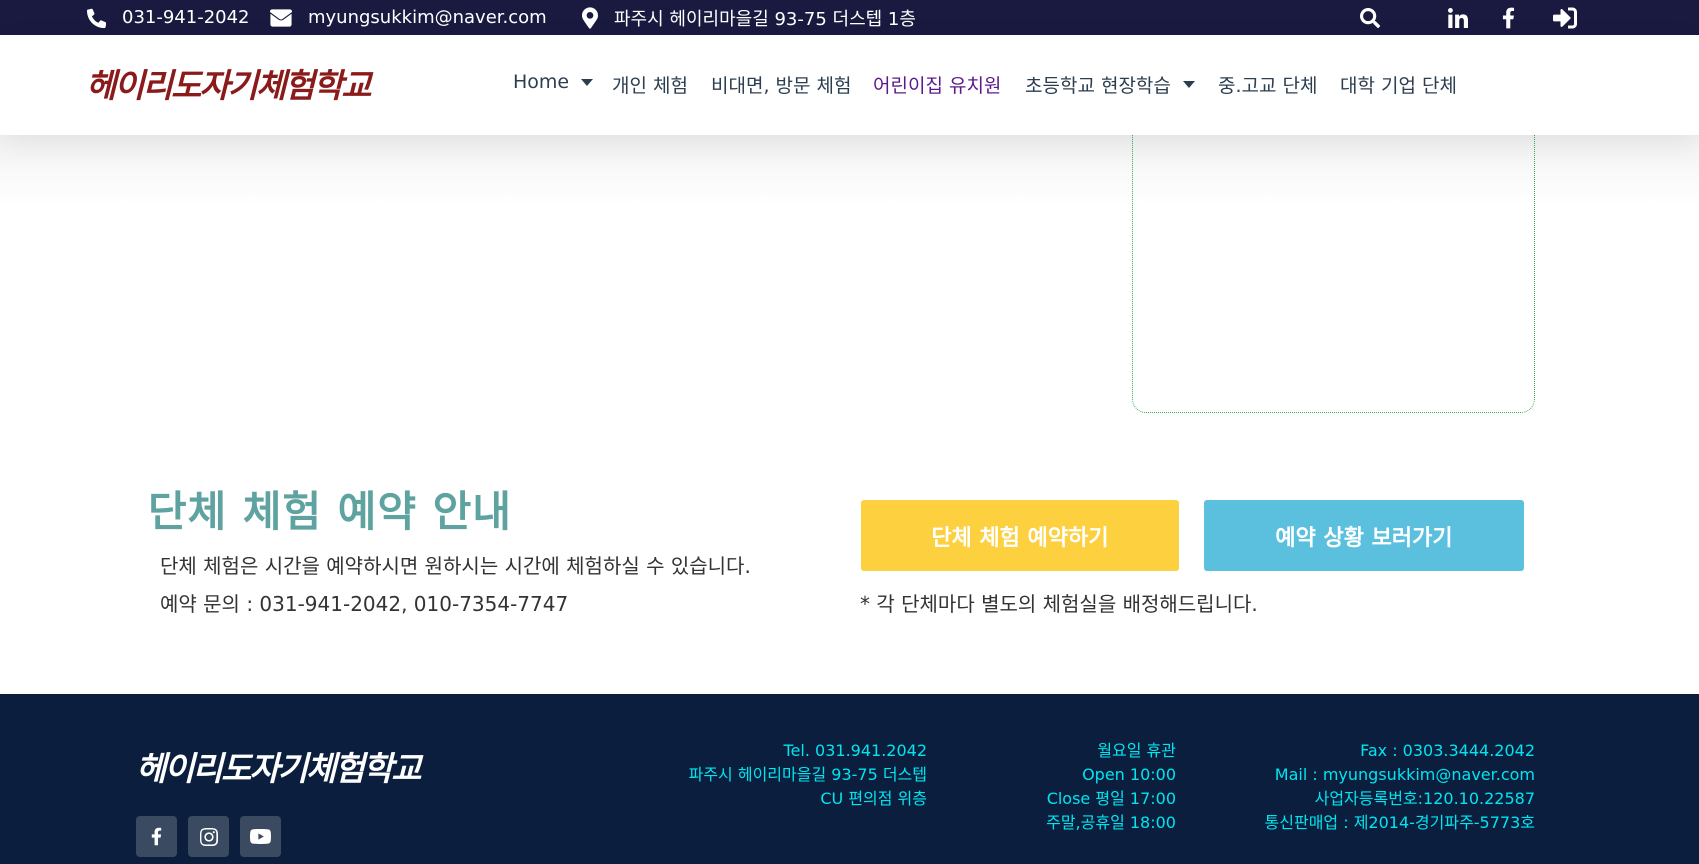 The height and width of the screenshot is (864, 1699). I want to click on map-marker-icon, so click(590, 17).